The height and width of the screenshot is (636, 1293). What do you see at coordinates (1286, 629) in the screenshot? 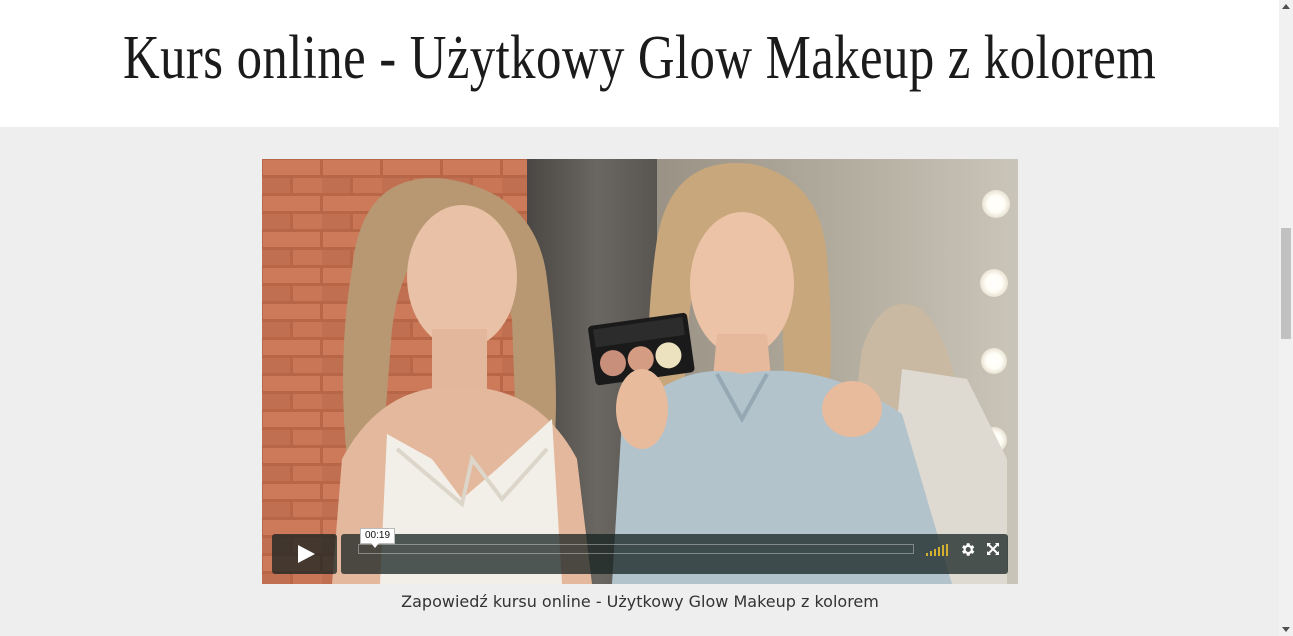
I see `scroll-down-icon` at bounding box center [1286, 629].